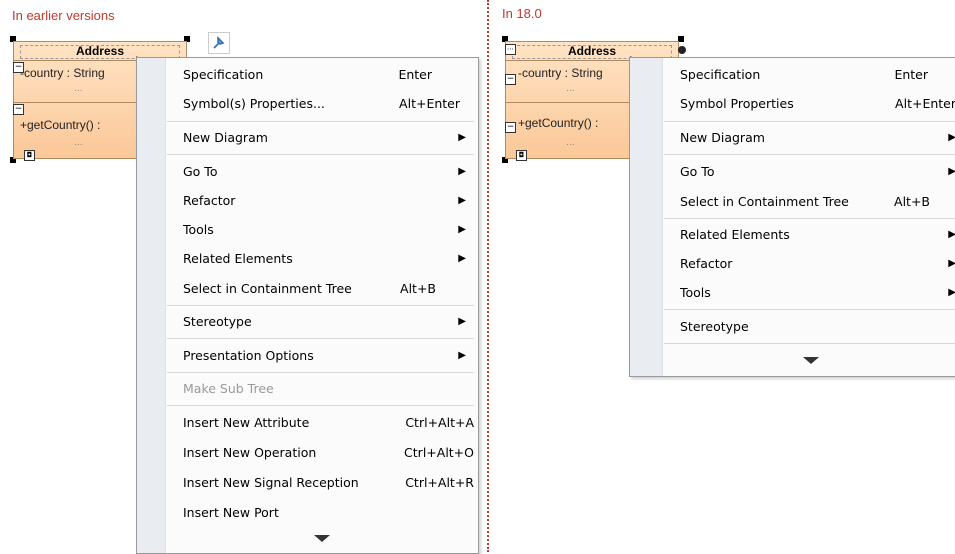  Describe the element at coordinates (248, 355) in the screenshot. I see `menu-item-label: Presentation Options` at that location.